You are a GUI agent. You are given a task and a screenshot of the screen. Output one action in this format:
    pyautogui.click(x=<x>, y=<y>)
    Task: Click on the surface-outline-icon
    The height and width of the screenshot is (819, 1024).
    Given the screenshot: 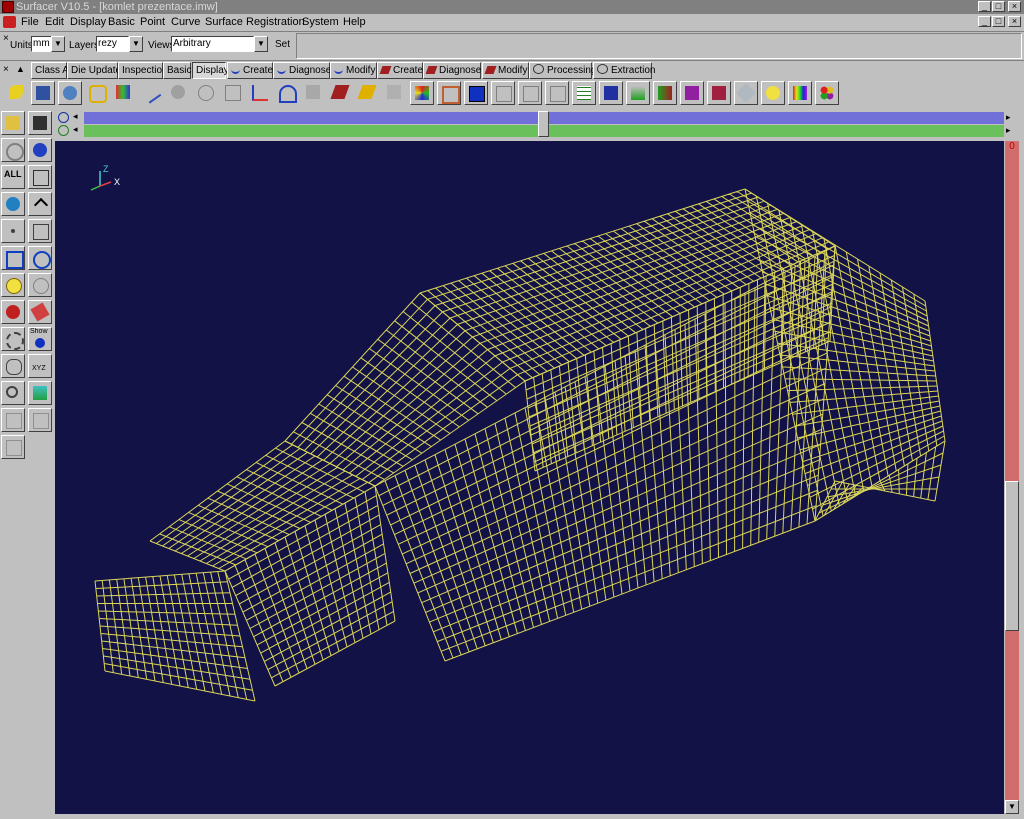 What is the action you would take?
    pyautogui.click(x=233, y=93)
    